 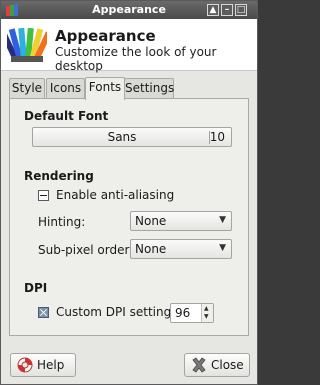 I want to click on close-label: Close, so click(x=227, y=365).